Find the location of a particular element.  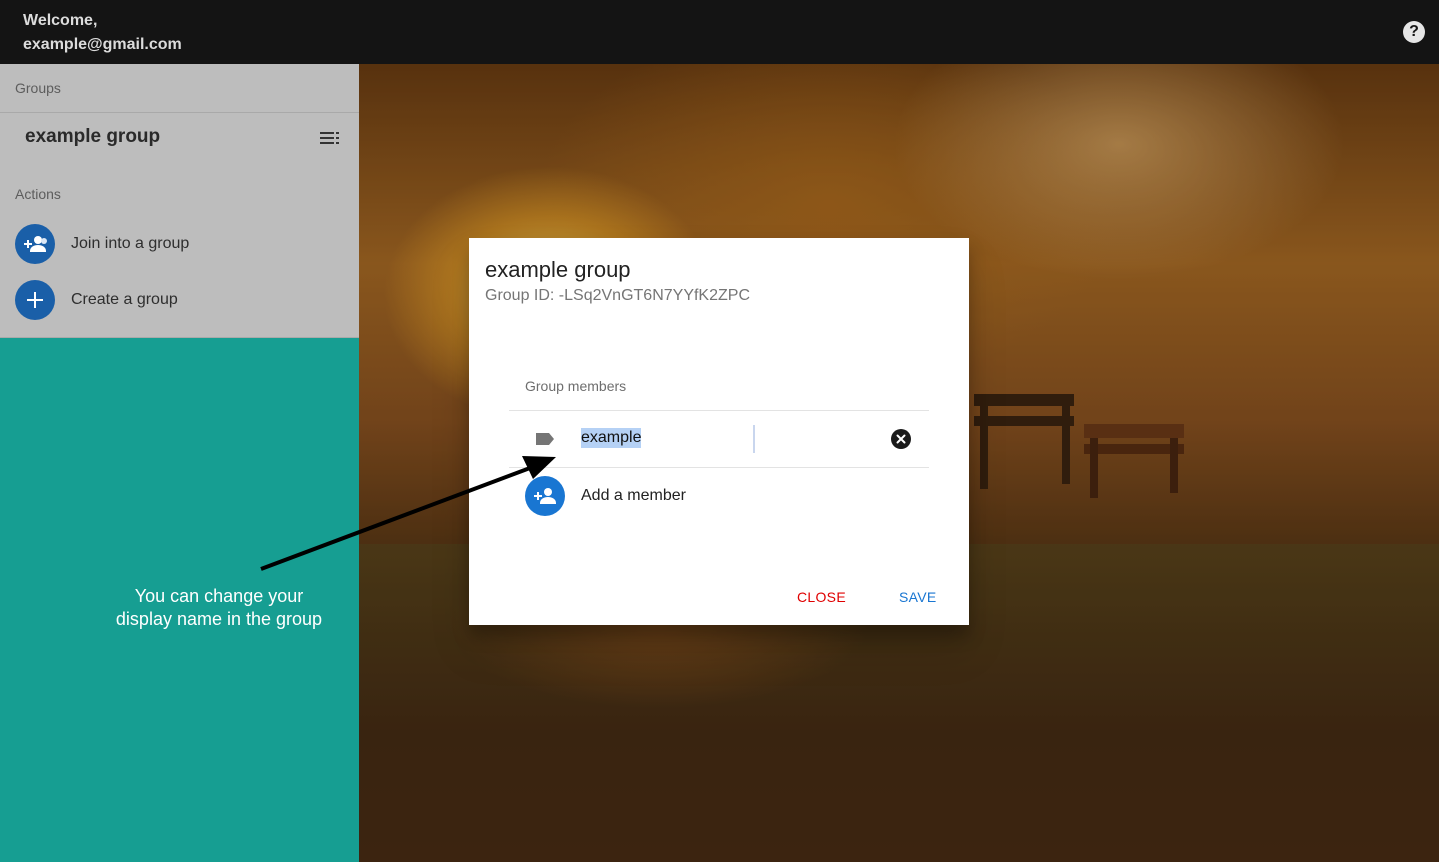

annotation-line-1: You can change your is located at coordinates (219, 596).